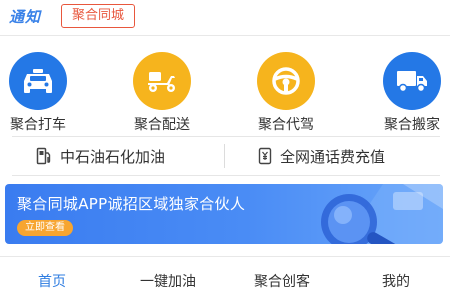  Describe the element at coordinates (382, 214) in the screenshot. I see `magnifier-illustration` at that location.